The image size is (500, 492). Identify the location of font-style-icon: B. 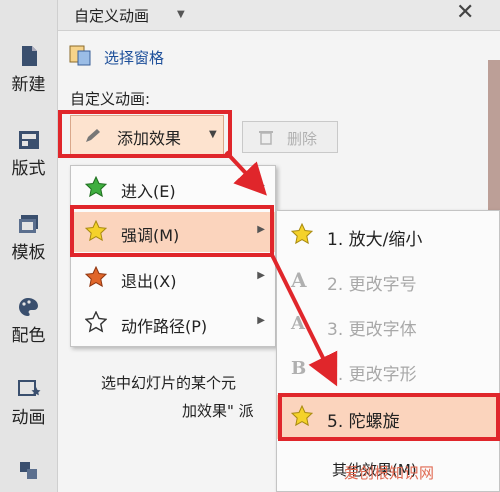
(299, 368).